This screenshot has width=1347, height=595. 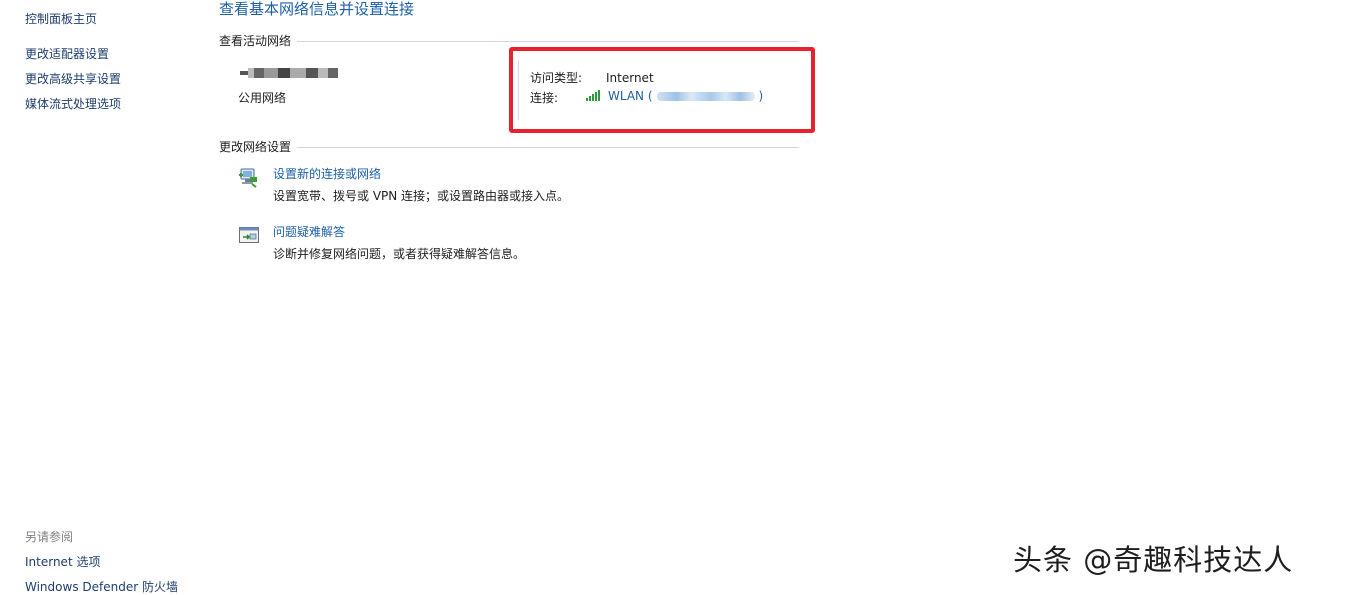 I want to click on setup-connection-desc: 设置宽带、拨号或 VPN 连接；或设置路由器或接入点。, so click(x=421, y=196).